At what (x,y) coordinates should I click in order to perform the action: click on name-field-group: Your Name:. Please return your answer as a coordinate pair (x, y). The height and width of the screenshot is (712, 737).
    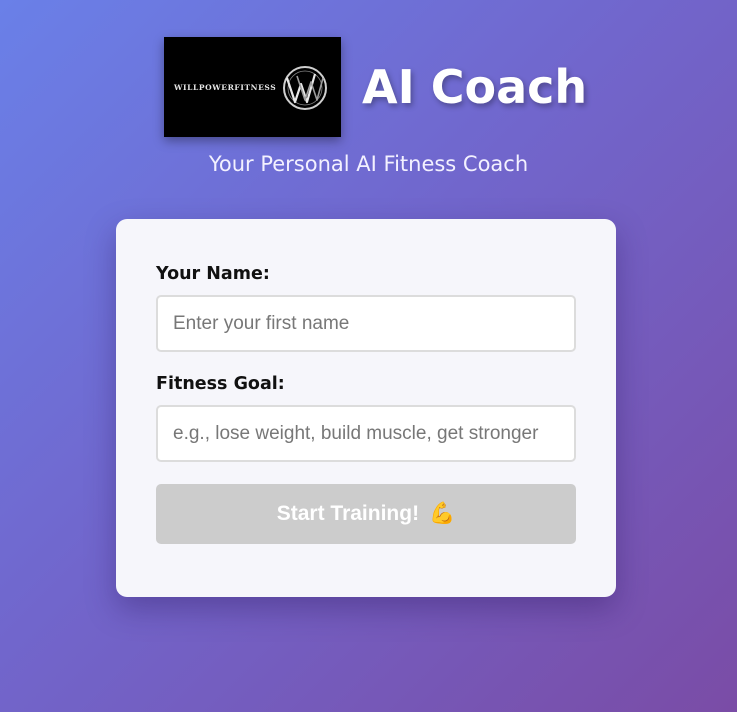
    Looking at the image, I should click on (366, 308).